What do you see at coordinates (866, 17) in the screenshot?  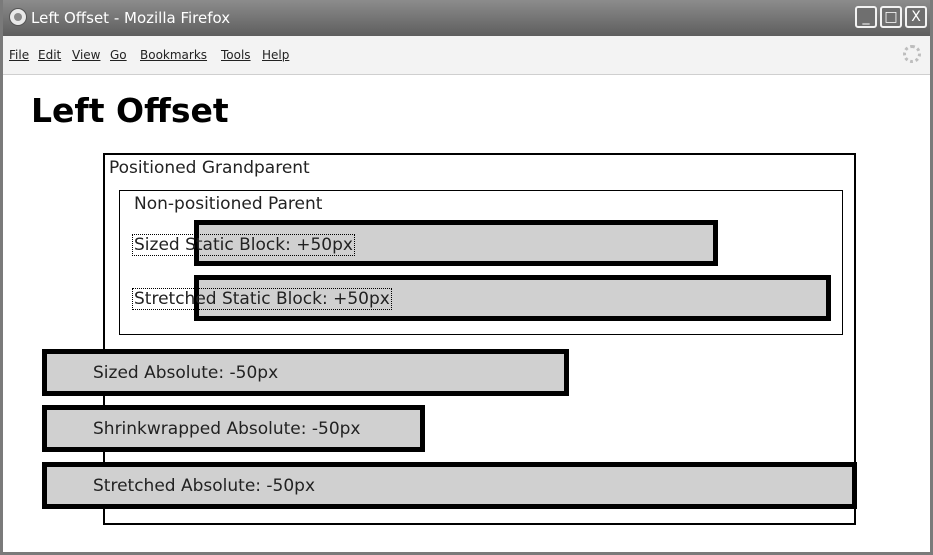 I see `minimize-button: _` at bounding box center [866, 17].